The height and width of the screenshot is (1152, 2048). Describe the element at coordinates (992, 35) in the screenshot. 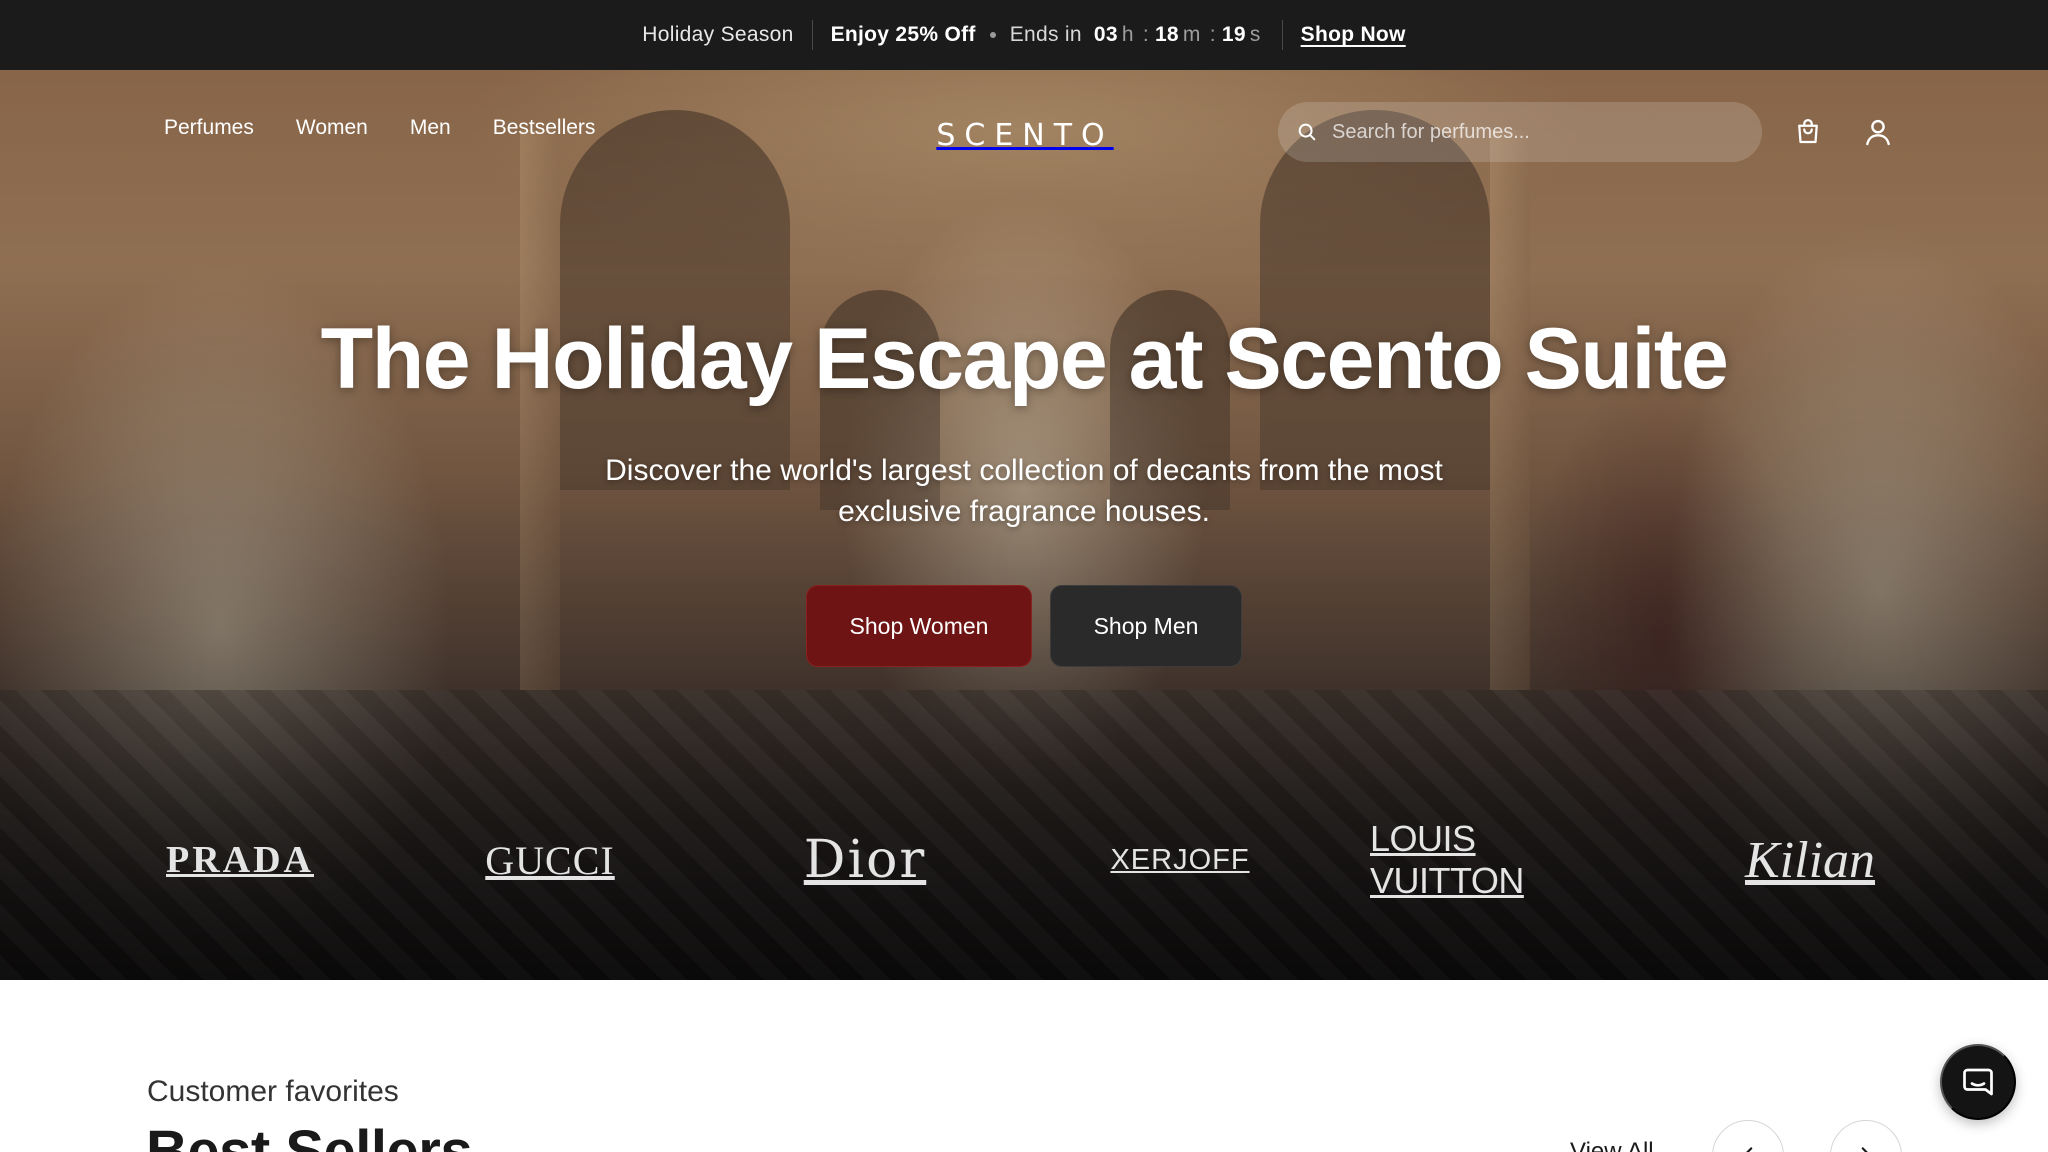

I see `promo-dot` at that location.